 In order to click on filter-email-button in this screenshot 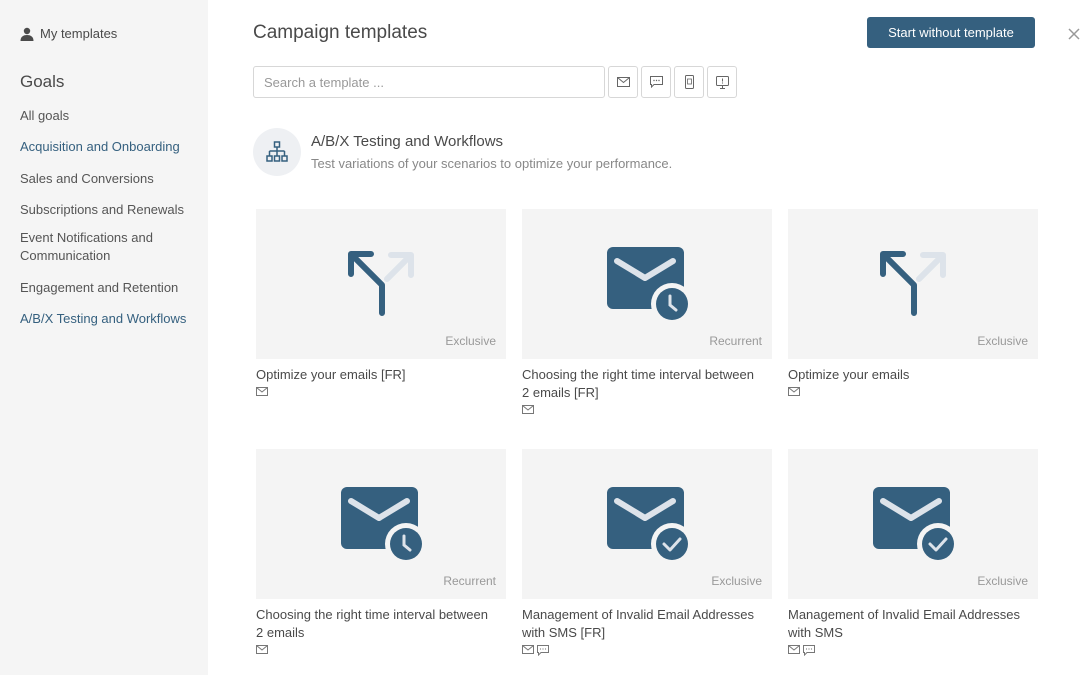, I will do `click(623, 82)`.